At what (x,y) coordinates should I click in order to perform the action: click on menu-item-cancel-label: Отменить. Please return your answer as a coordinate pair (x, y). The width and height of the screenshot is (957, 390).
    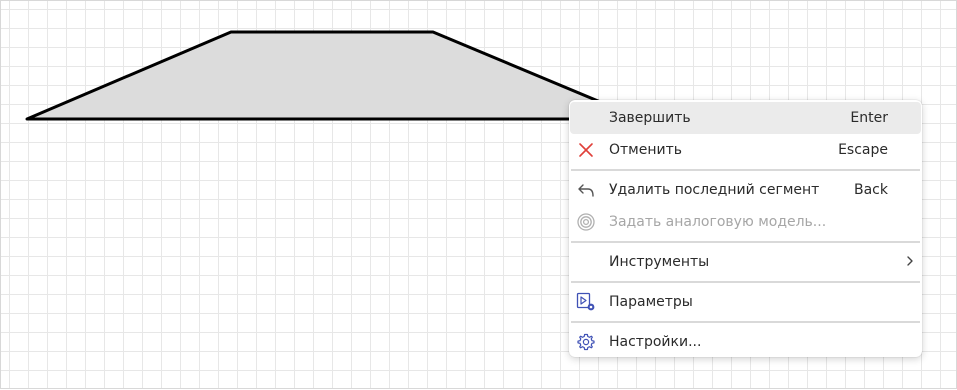
    Looking at the image, I should click on (646, 150).